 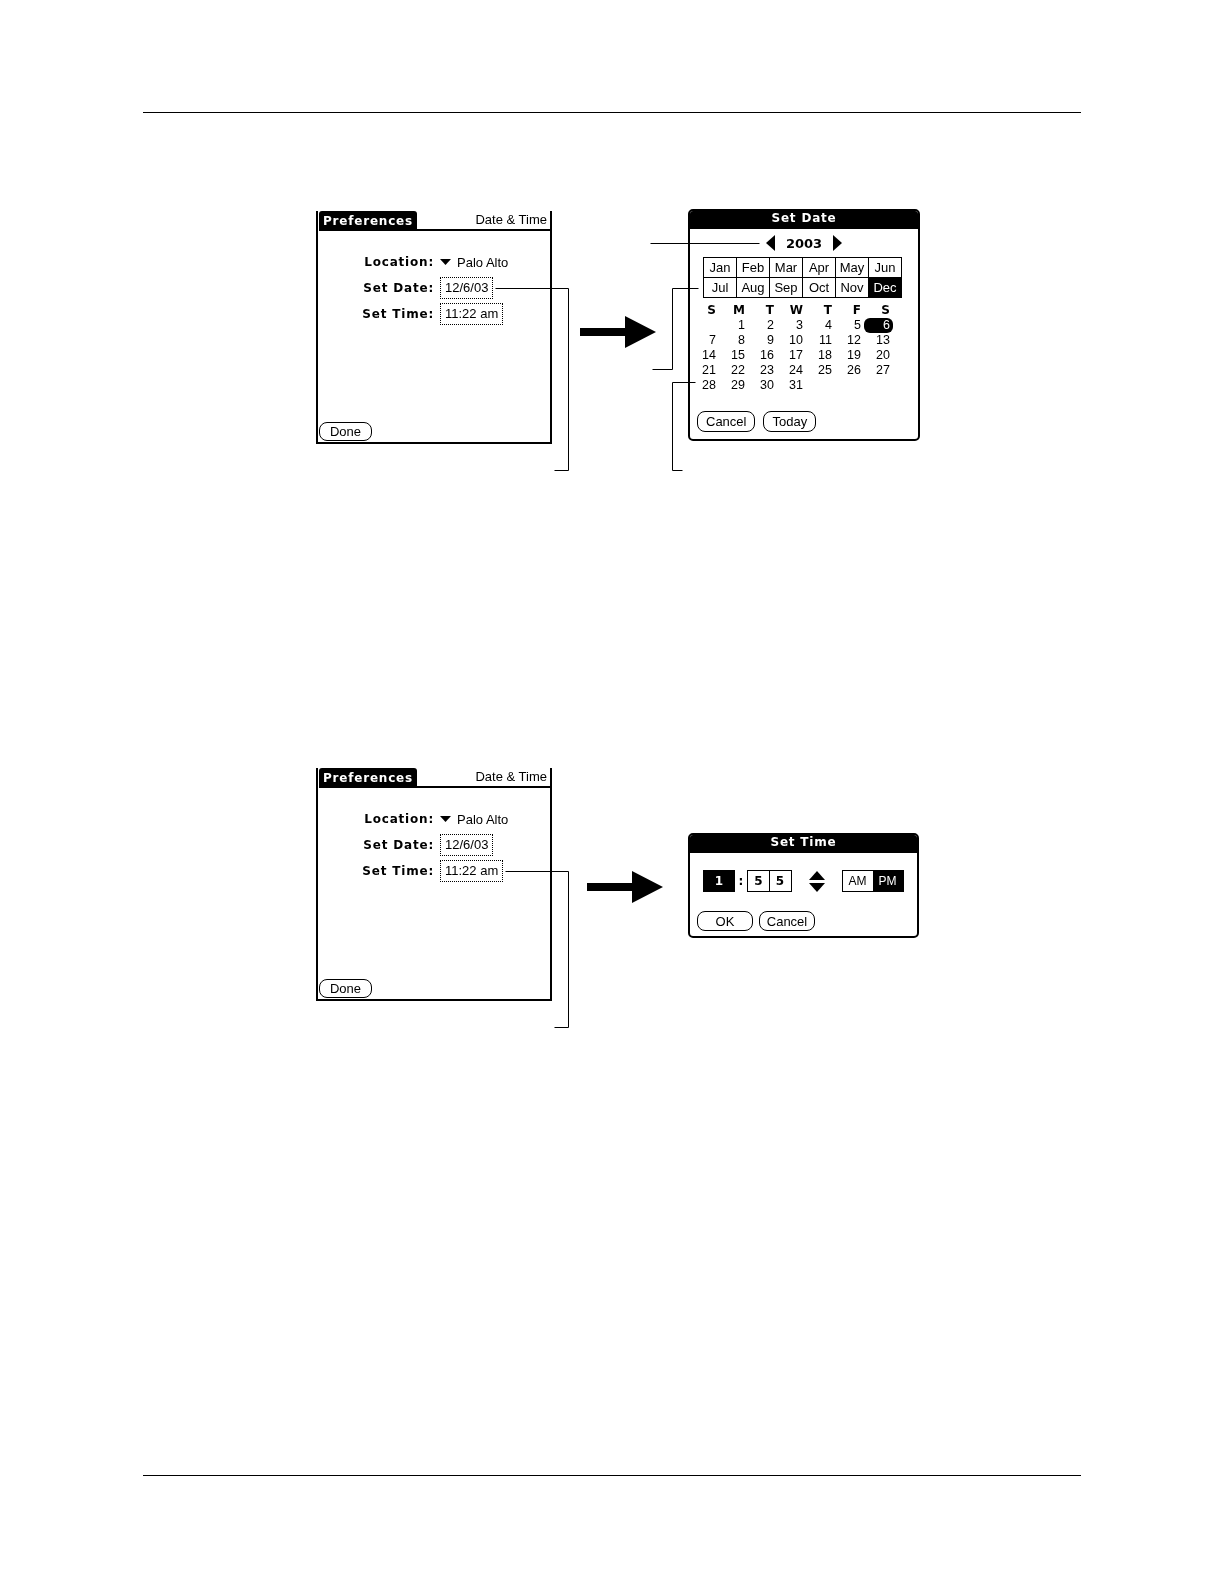 What do you see at coordinates (720, 267) in the screenshot?
I see `month-cell: Jan` at bounding box center [720, 267].